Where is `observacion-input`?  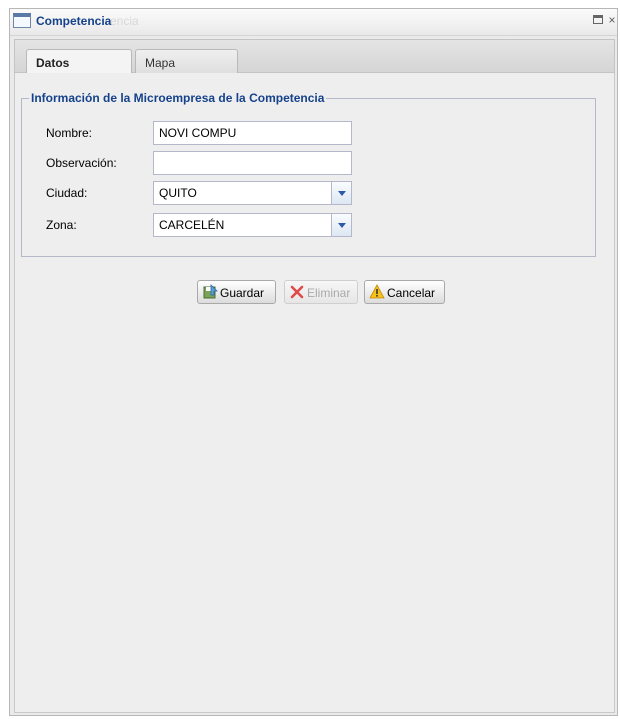 observacion-input is located at coordinates (252, 163).